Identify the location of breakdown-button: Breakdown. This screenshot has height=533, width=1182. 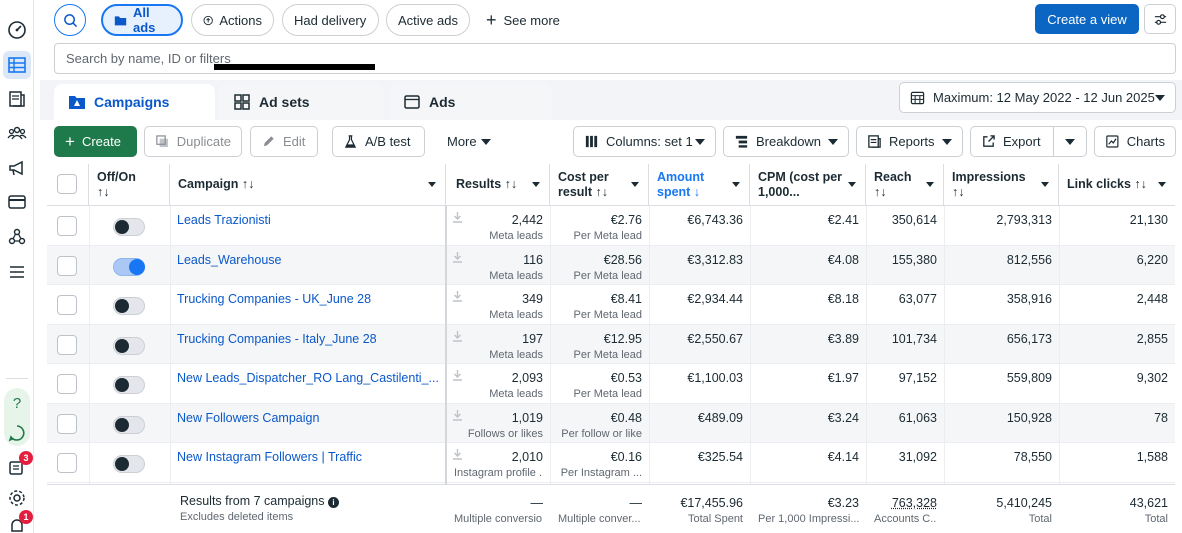
(786, 141).